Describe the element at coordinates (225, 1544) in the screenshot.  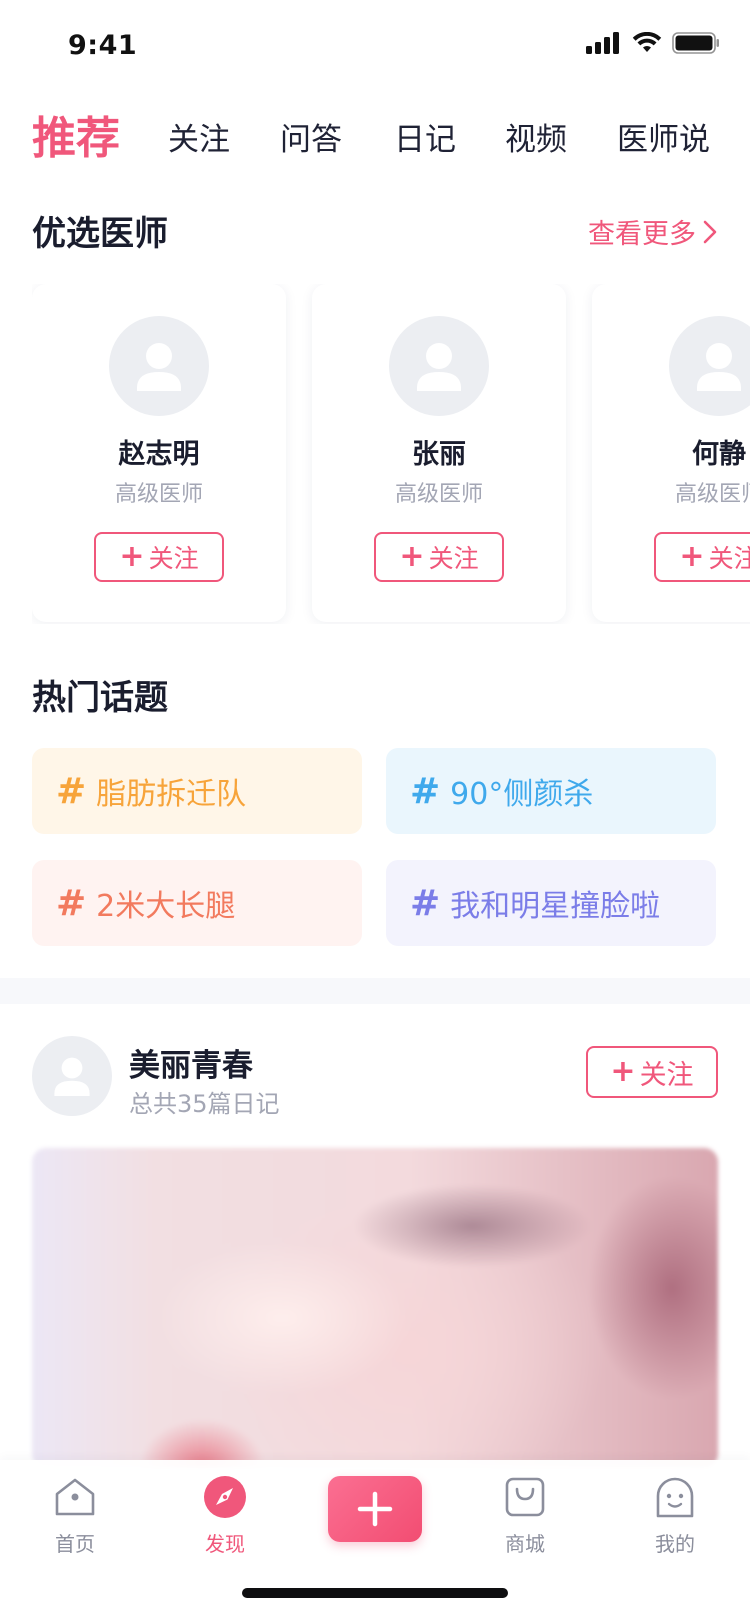
I see `tab-bar-label: 发现` at that location.